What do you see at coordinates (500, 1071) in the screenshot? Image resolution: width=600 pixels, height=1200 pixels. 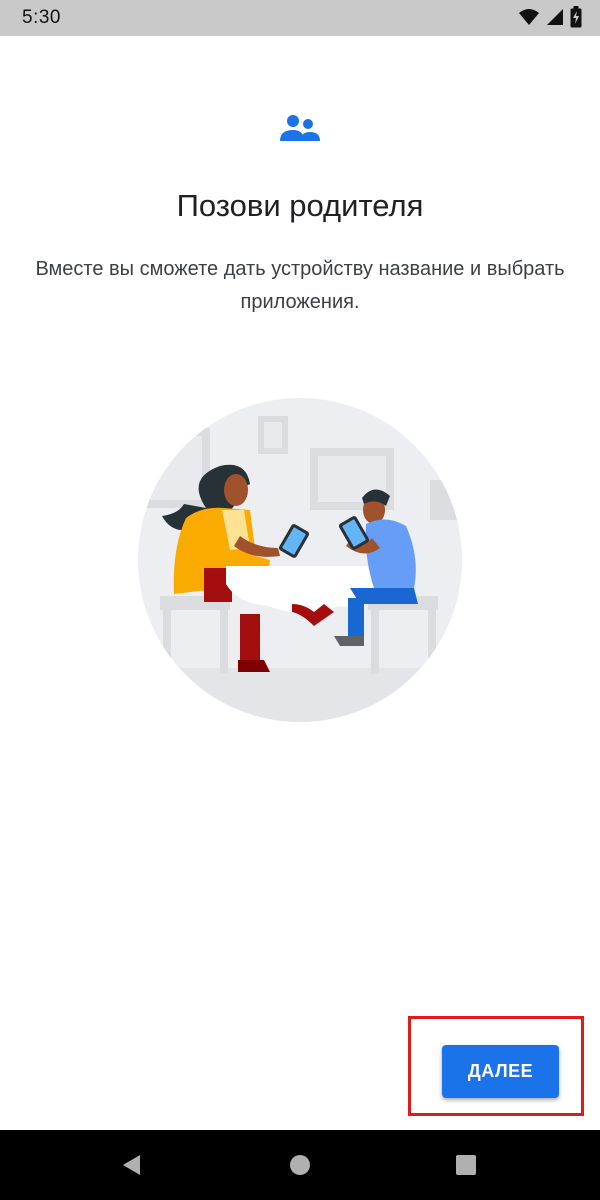 I see `next-button: ДАЛЕЕ` at bounding box center [500, 1071].